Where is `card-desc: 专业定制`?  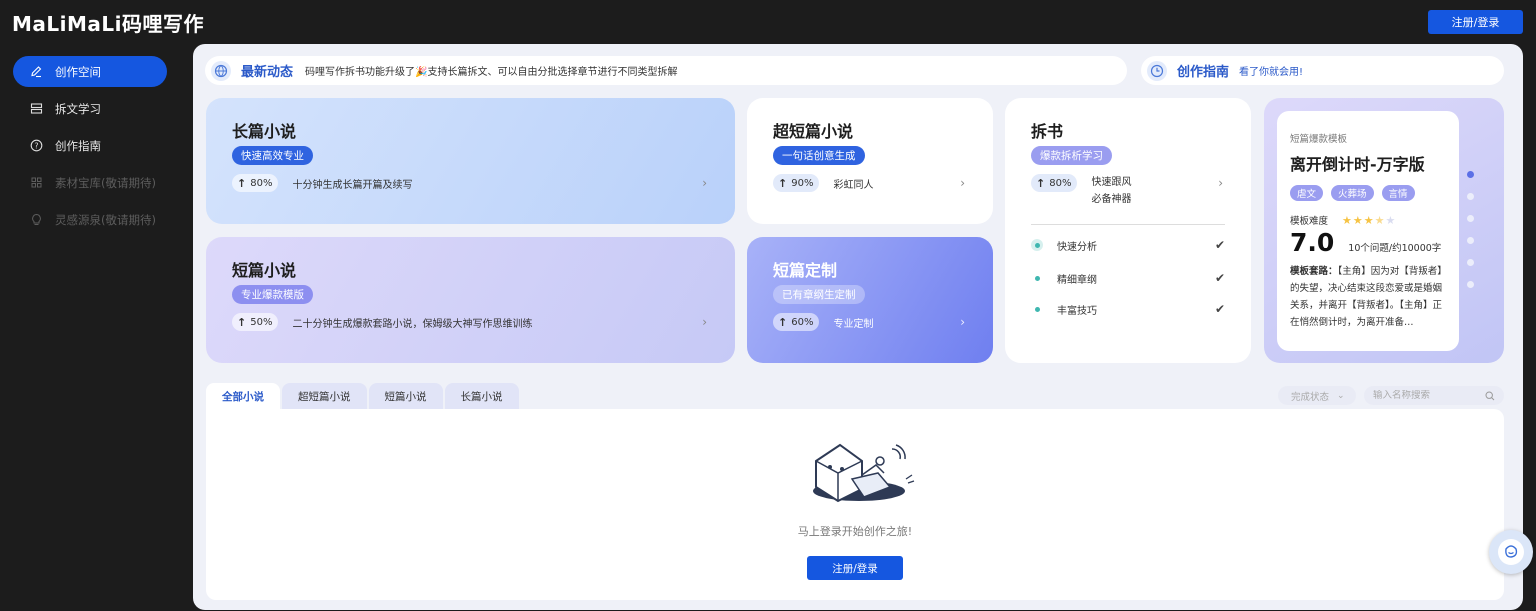 card-desc: 专业定制 is located at coordinates (853, 324).